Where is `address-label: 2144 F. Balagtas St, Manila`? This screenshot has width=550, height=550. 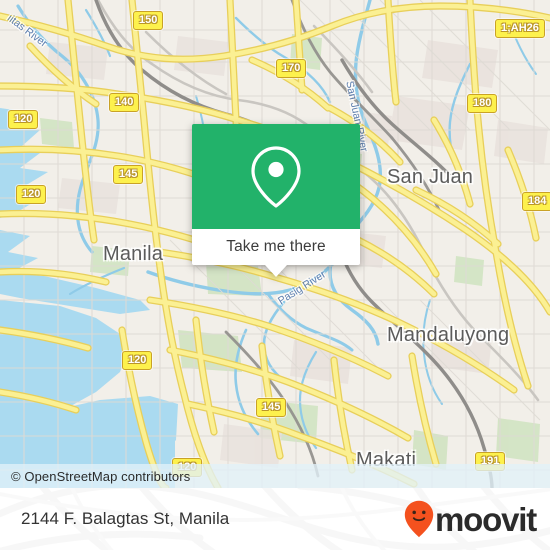
address-label: 2144 F. Balagtas St, Manila is located at coordinates (125, 518).